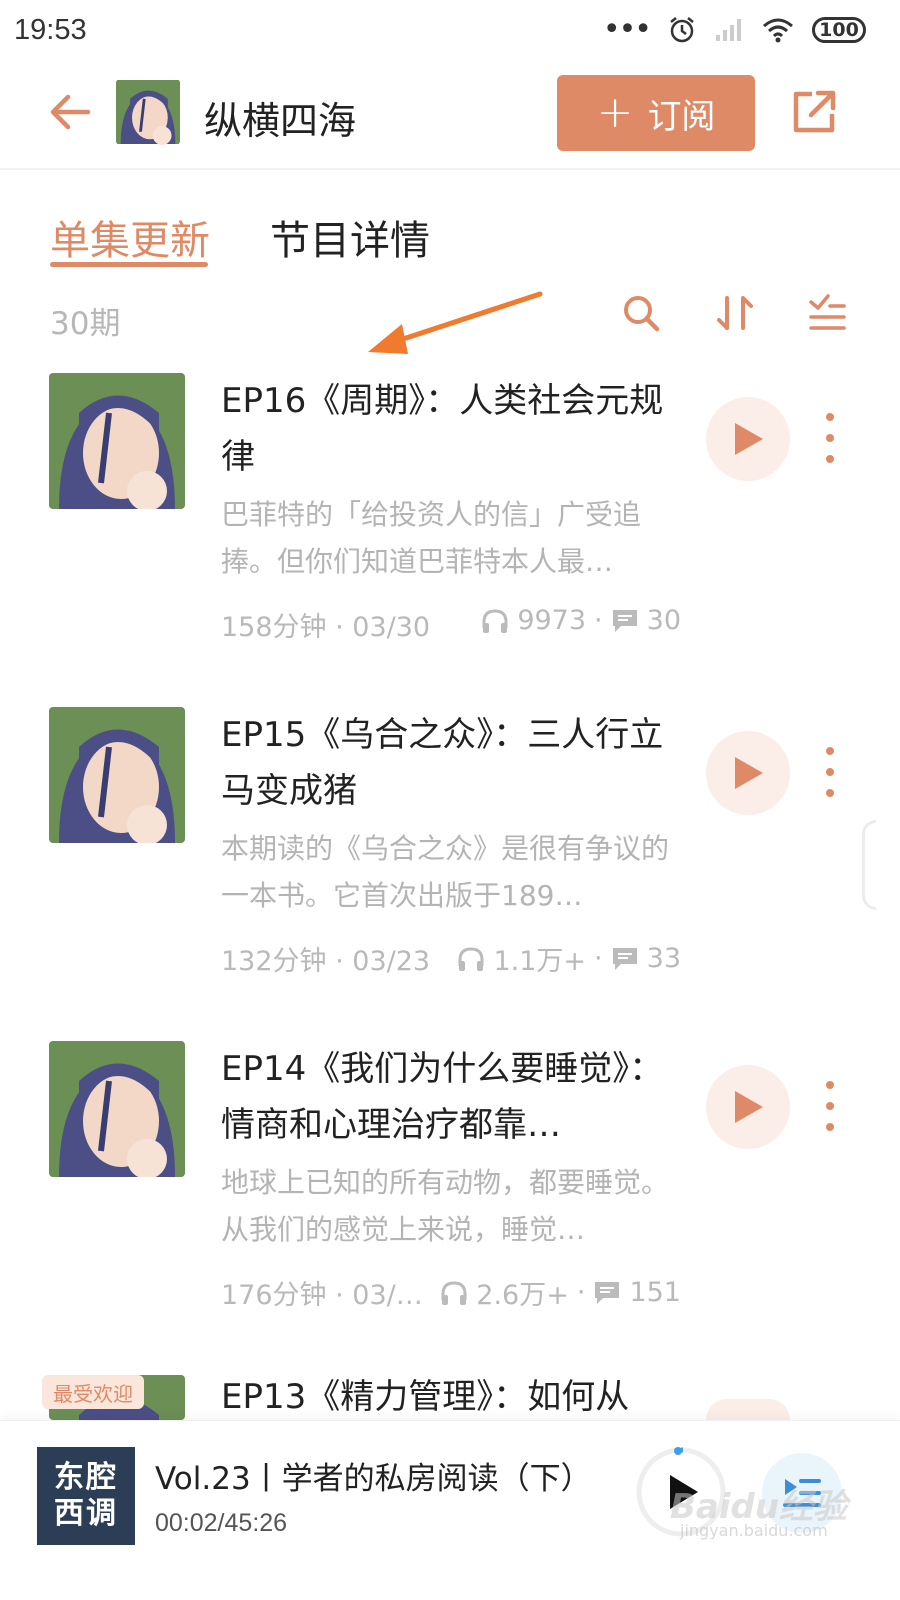  I want to click on subscribe-label: 订阅, so click(681, 116).